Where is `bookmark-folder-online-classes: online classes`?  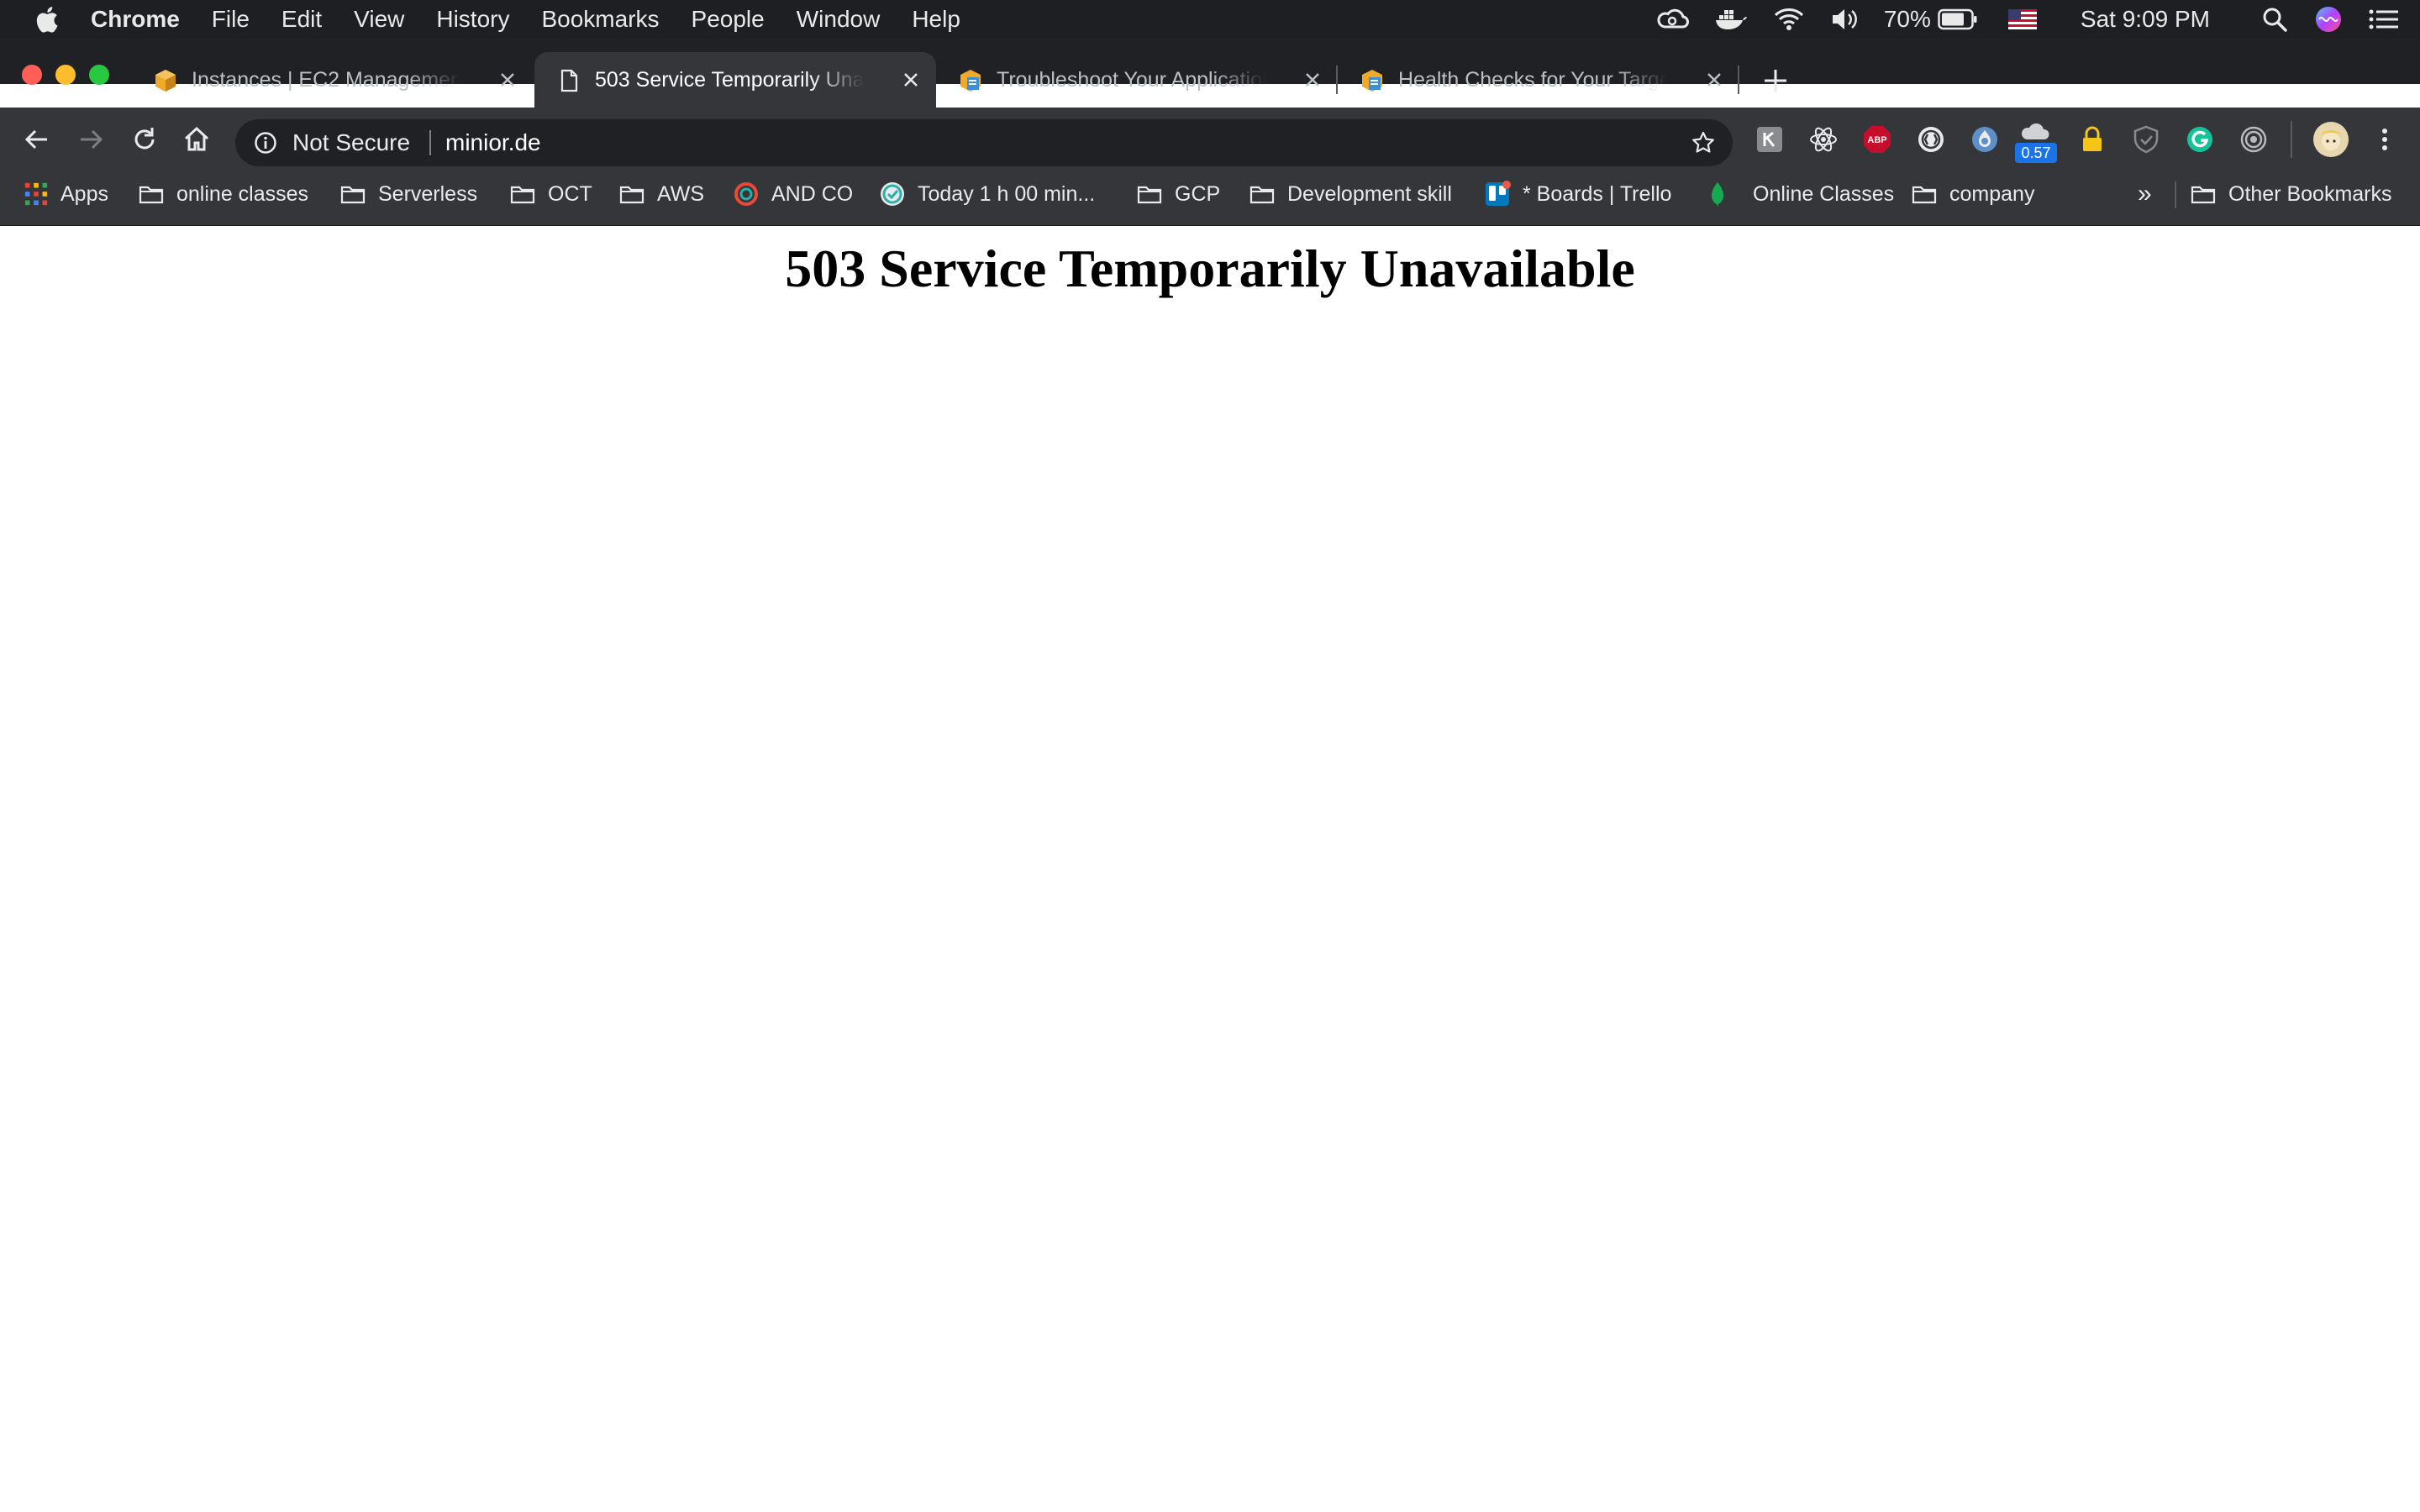 bookmark-folder-online-classes: online classes is located at coordinates (223, 194).